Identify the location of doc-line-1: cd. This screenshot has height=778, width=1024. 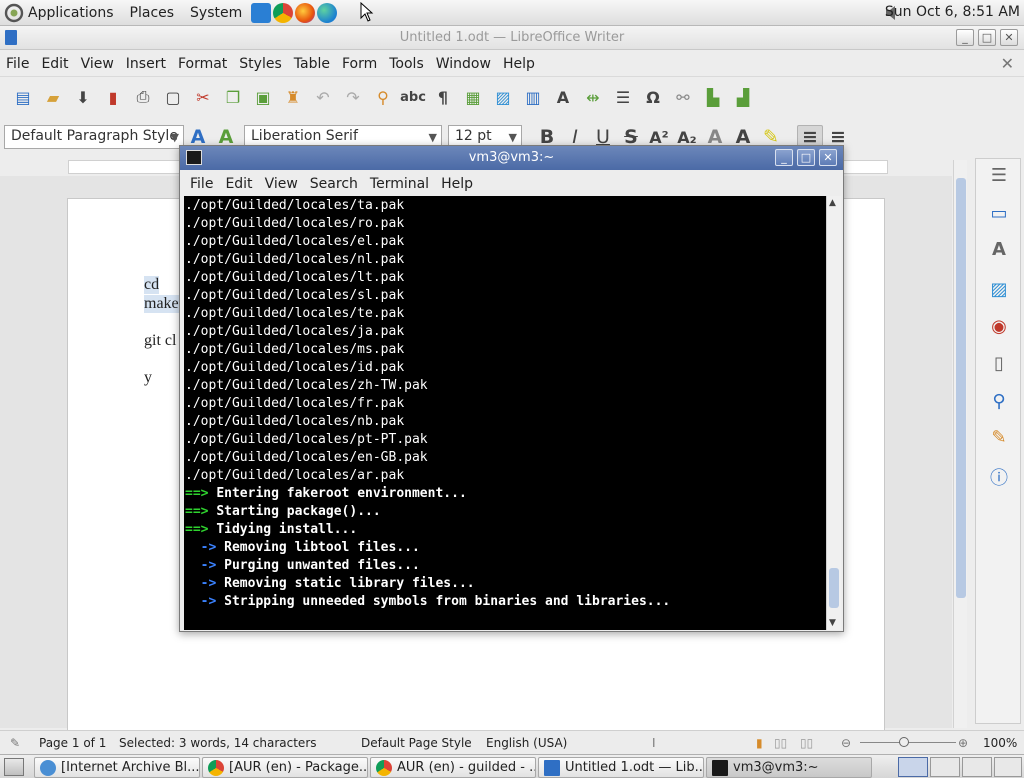
(152, 285).